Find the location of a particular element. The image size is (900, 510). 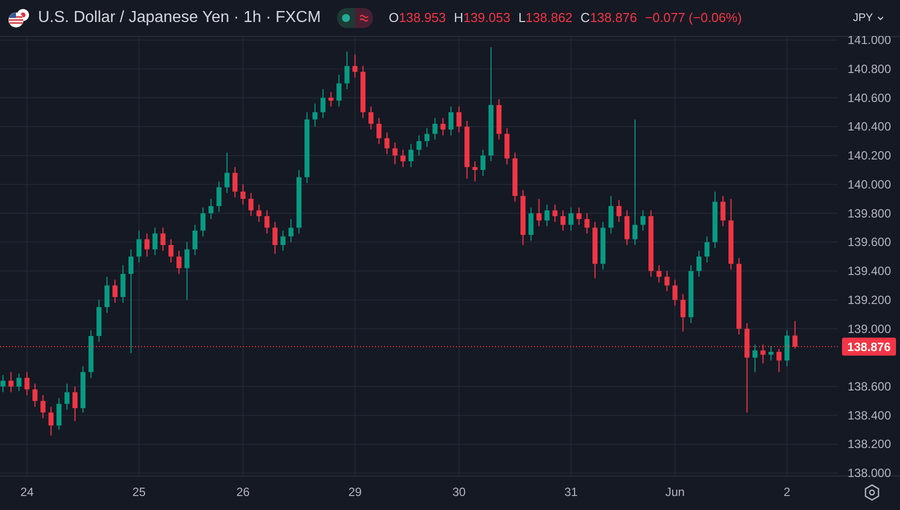

date-label: Jun is located at coordinates (675, 492).